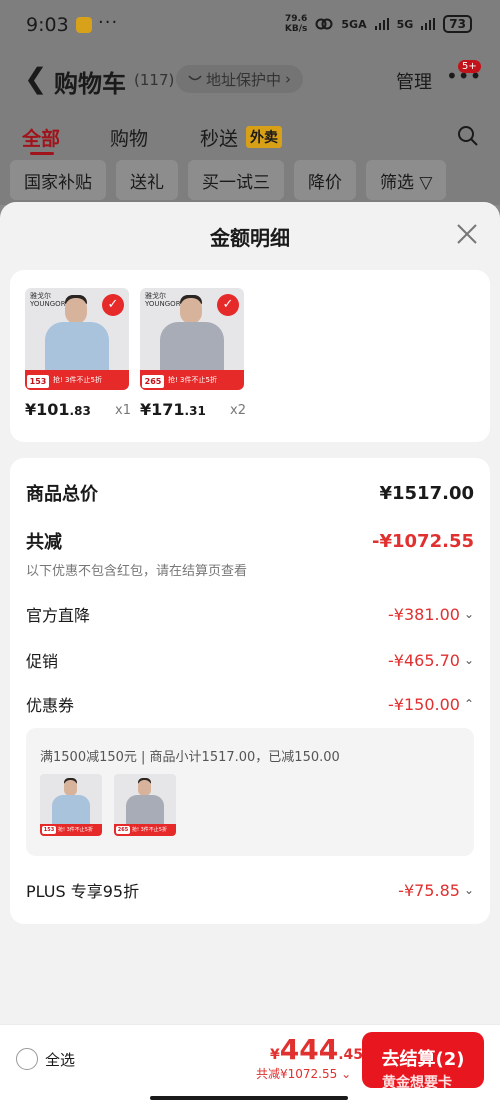 Image resolution: width=500 pixels, height=1111 pixels. What do you see at coordinates (303, 1073) in the screenshot?
I see `savings-summary: 共减¥1072.55 ⌄` at bounding box center [303, 1073].